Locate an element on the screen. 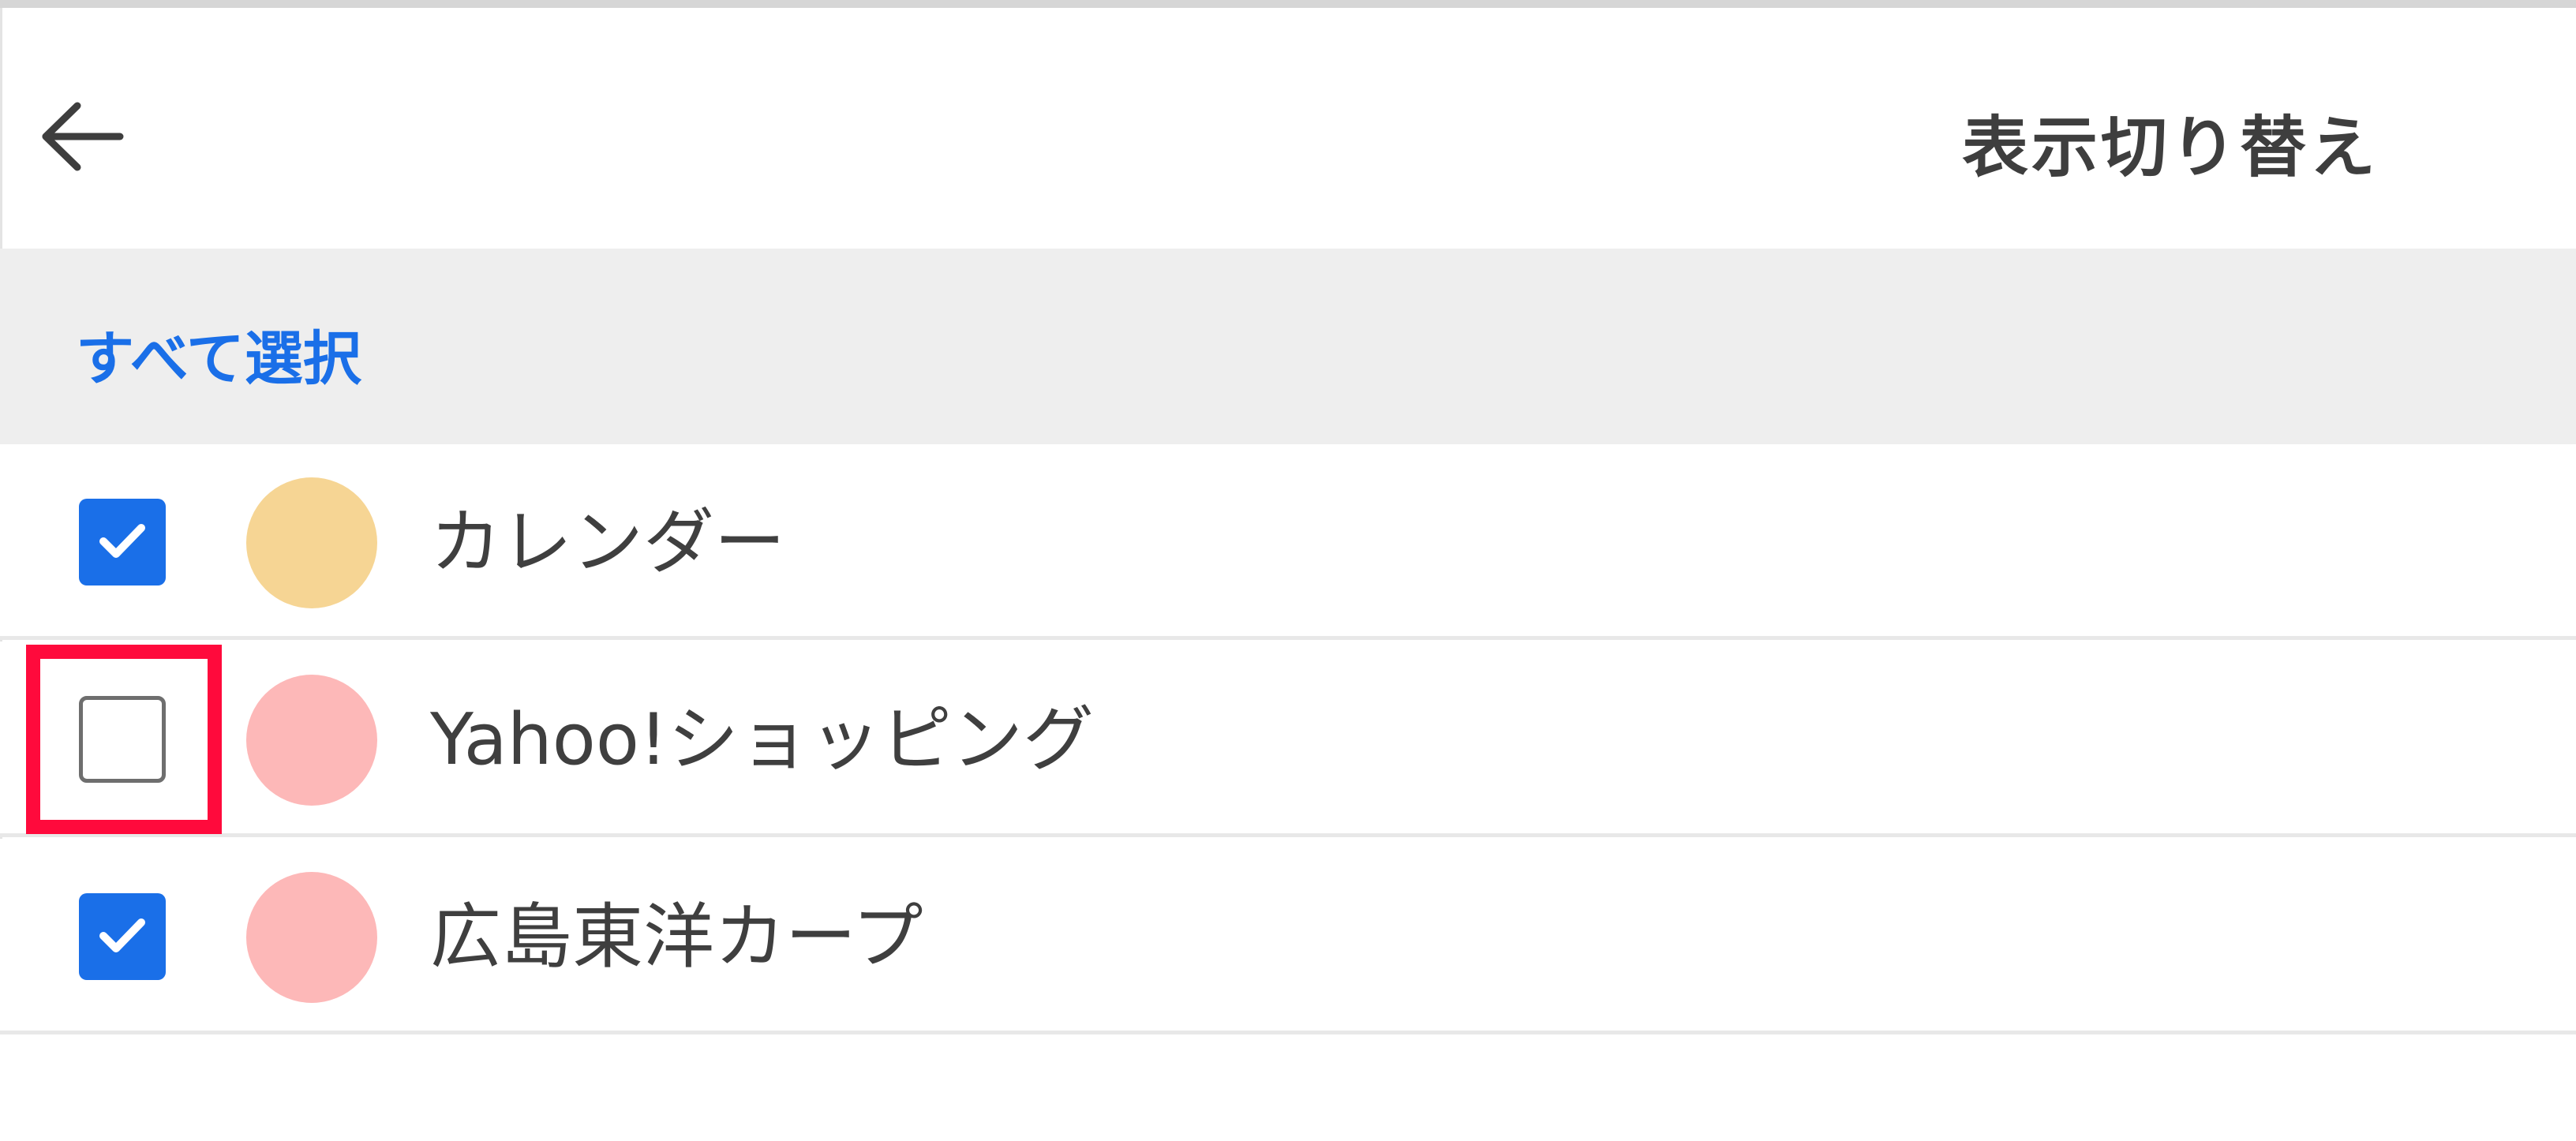  top-divider is located at coordinates (1288, 4).